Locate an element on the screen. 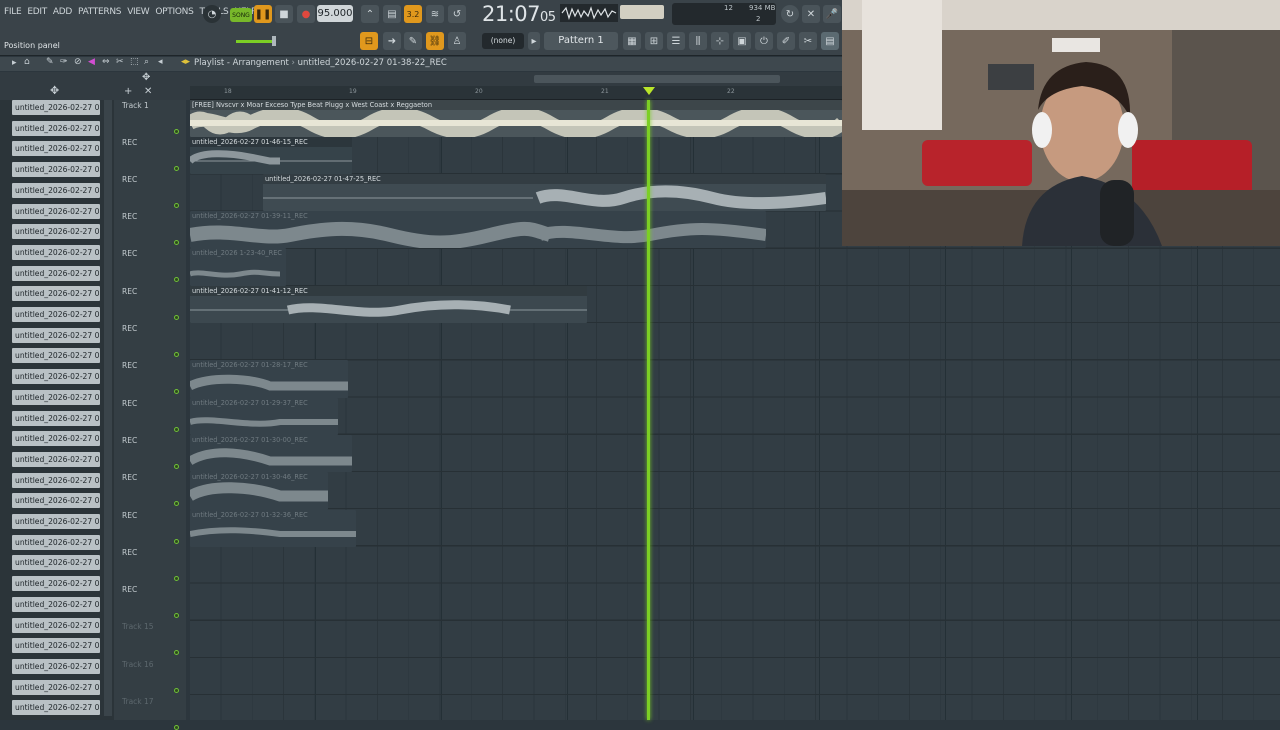 The height and width of the screenshot is (730, 1280). delete-tool-icon: ⊘ is located at coordinates (78, 62).